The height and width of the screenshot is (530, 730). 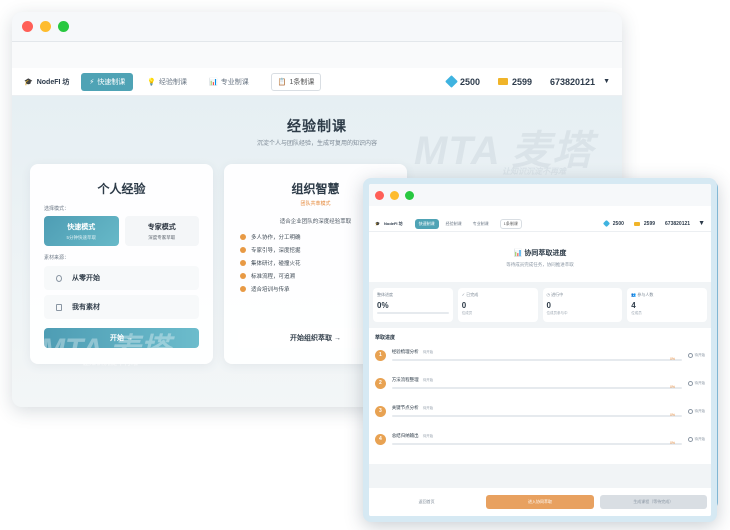 What do you see at coordinates (409, 195) in the screenshot?
I see `overlay-maximize-button` at bounding box center [409, 195].